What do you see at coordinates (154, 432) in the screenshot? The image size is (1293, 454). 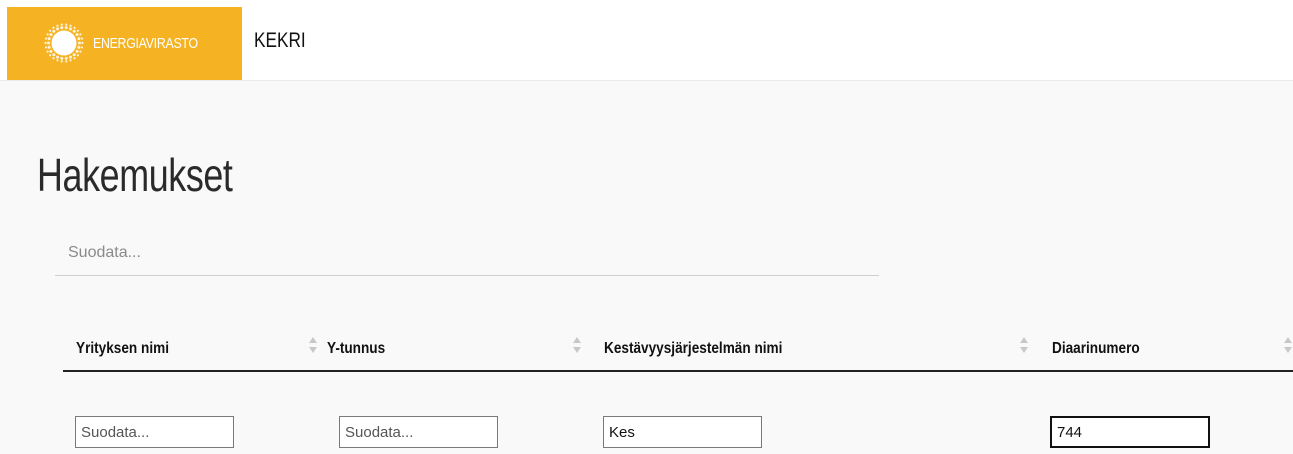 I see `filter-company-name-input` at bounding box center [154, 432].